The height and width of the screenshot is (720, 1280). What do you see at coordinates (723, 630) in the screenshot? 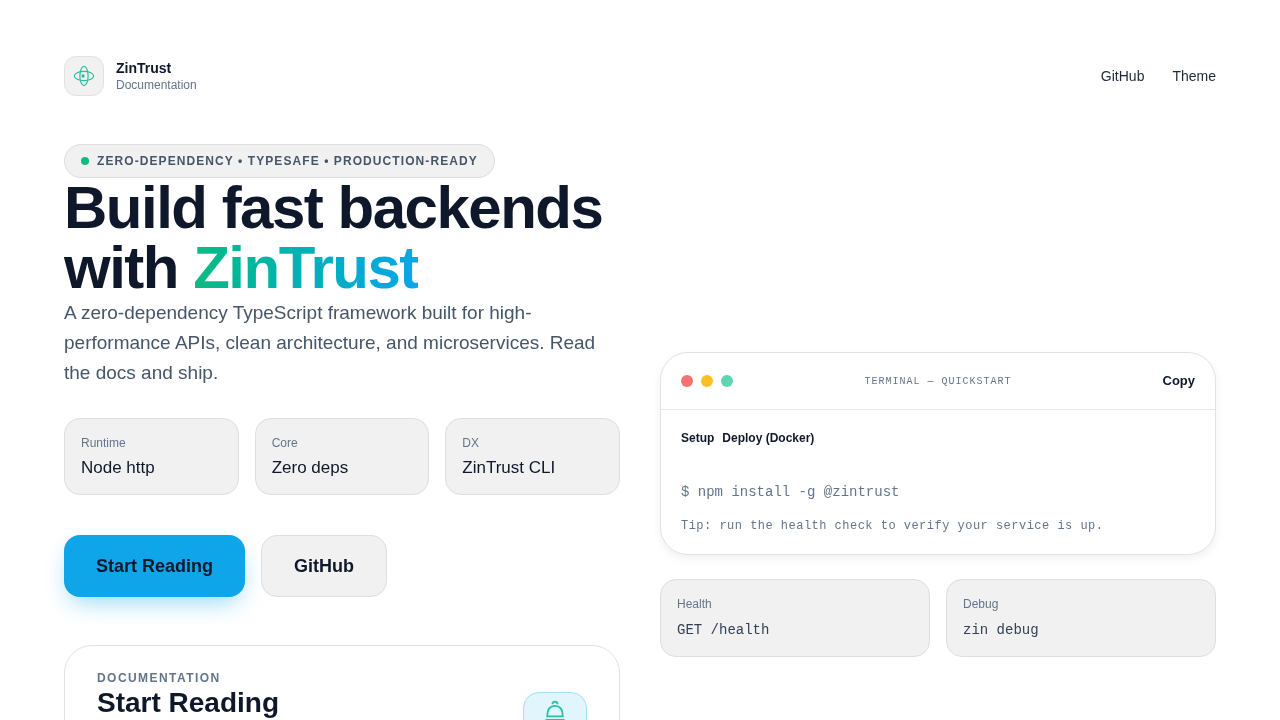
I see `shortcut-command: GET /health` at bounding box center [723, 630].